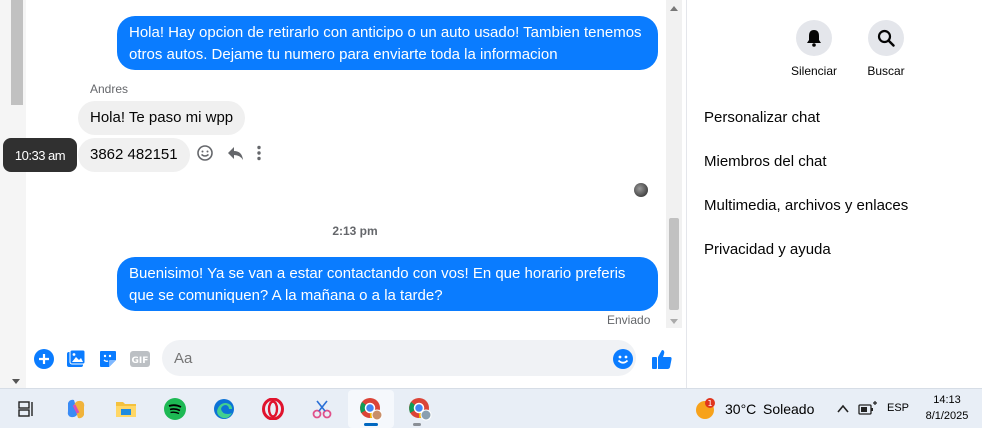 Image resolution: width=982 pixels, height=428 pixels. What do you see at coordinates (623, 359) in the screenshot?
I see `emoji-icon` at bounding box center [623, 359].